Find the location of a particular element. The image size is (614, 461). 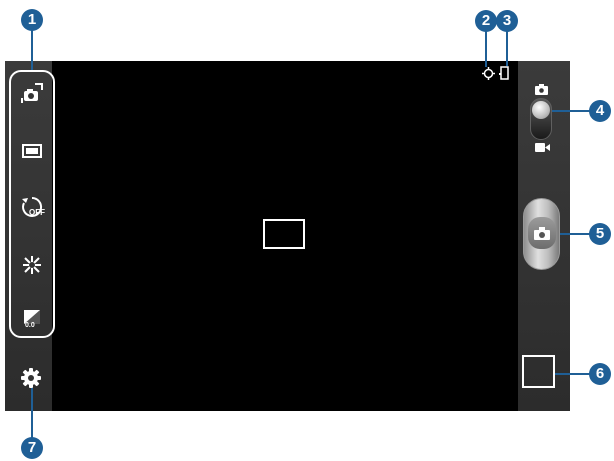

callout-1-leader is located at coordinates (32, 50).